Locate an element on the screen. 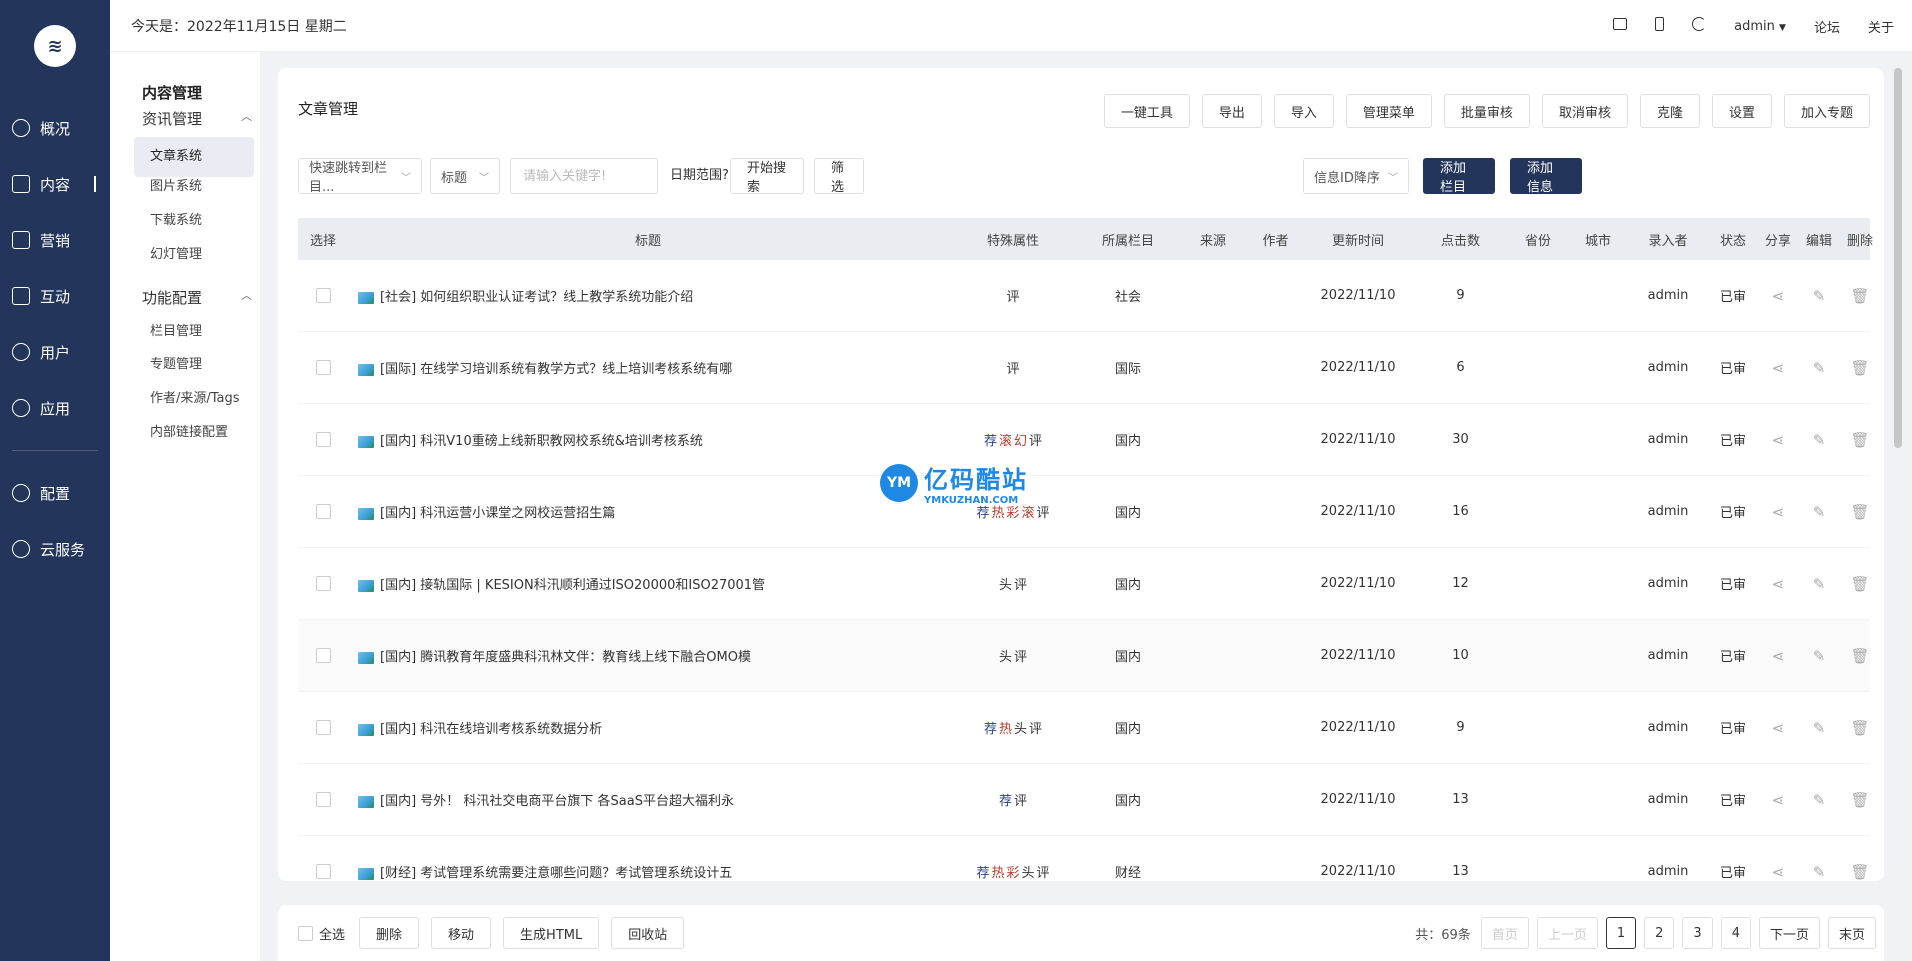  date-range-label: 日期范围? is located at coordinates (699, 176).